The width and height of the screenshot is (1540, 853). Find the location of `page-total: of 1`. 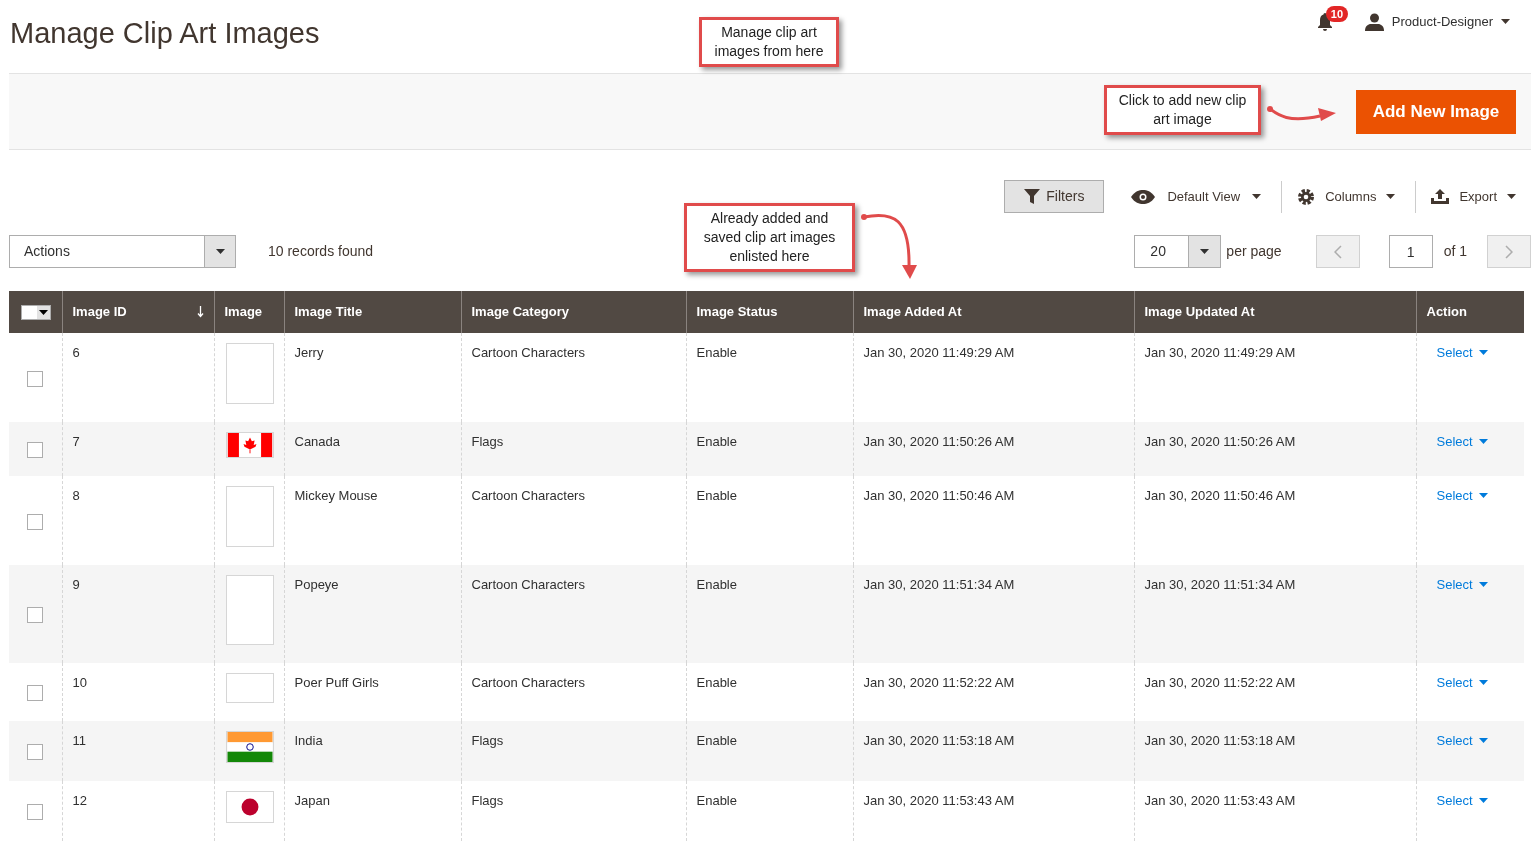

page-total: of 1 is located at coordinates (1455, 251).